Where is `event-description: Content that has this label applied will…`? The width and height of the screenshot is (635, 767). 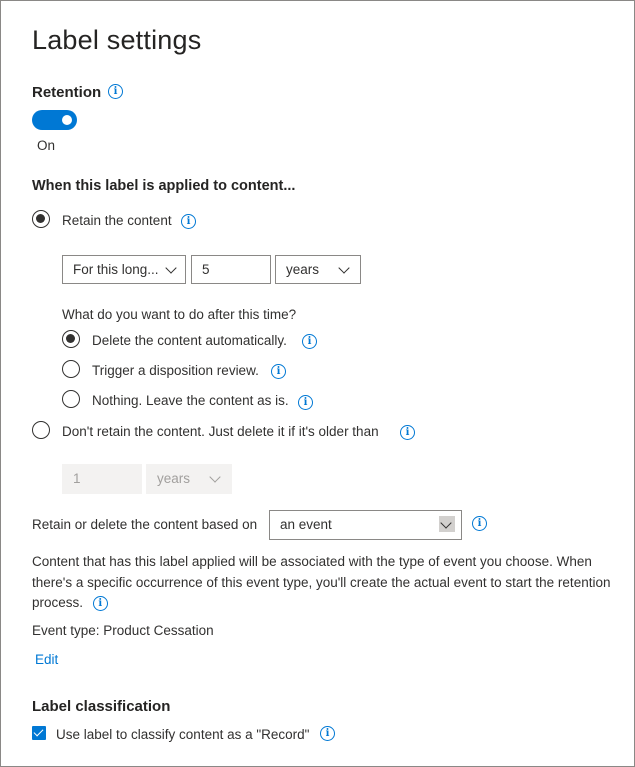 event-description: Content that has this label applied will… is located at coordinates (324, 583).